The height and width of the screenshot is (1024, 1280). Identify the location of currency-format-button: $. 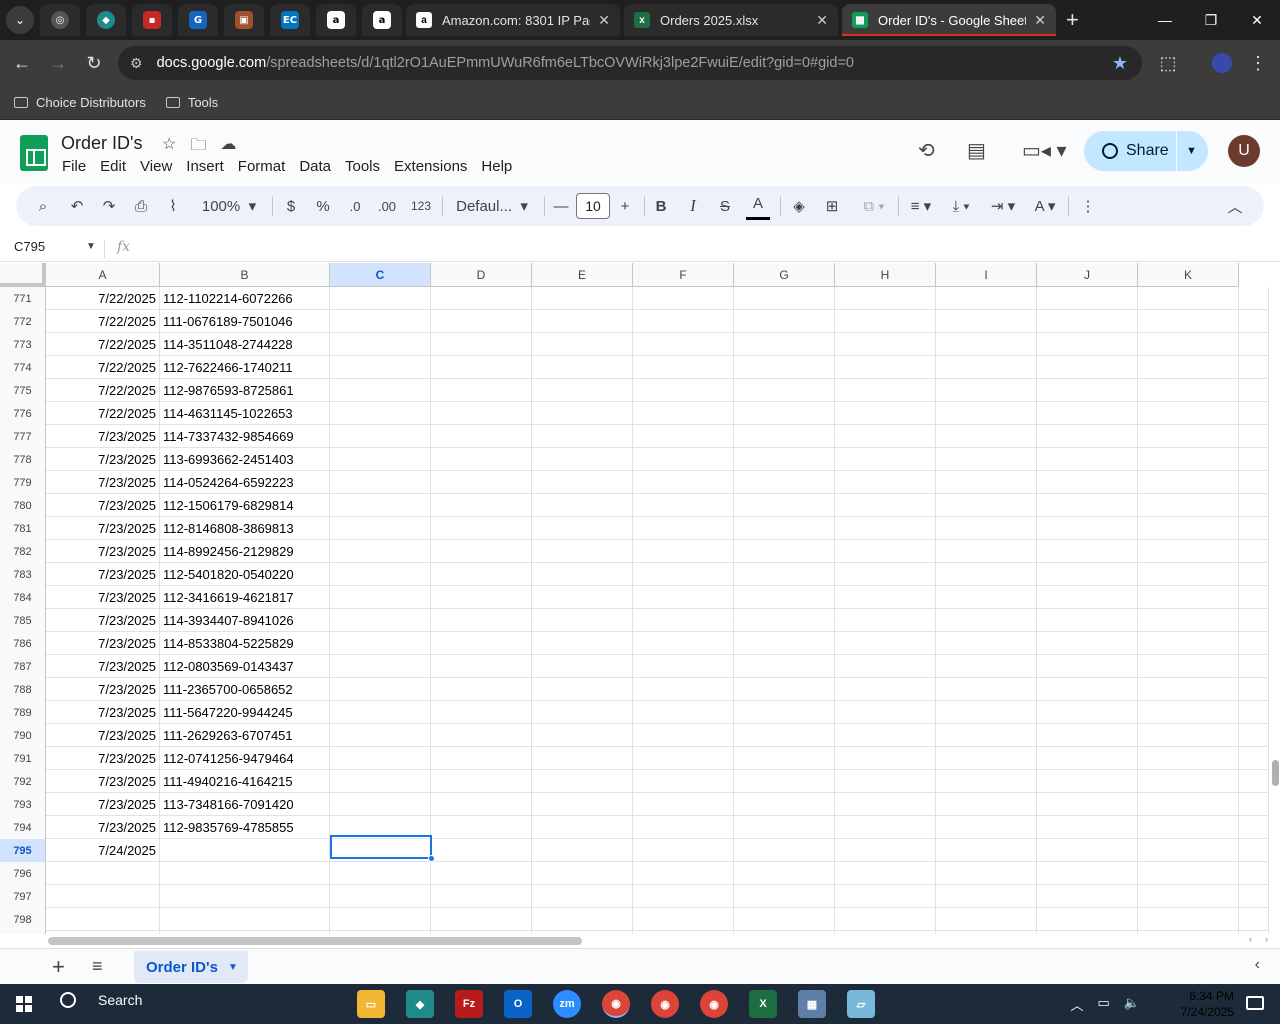
(291, 206).